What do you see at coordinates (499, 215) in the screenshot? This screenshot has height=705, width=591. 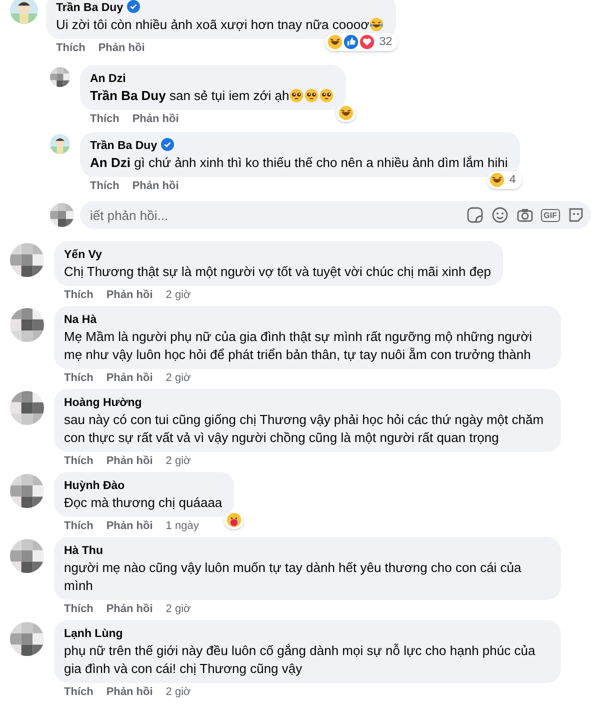 I see `emoji-icon` at bounding box center [499, 215].